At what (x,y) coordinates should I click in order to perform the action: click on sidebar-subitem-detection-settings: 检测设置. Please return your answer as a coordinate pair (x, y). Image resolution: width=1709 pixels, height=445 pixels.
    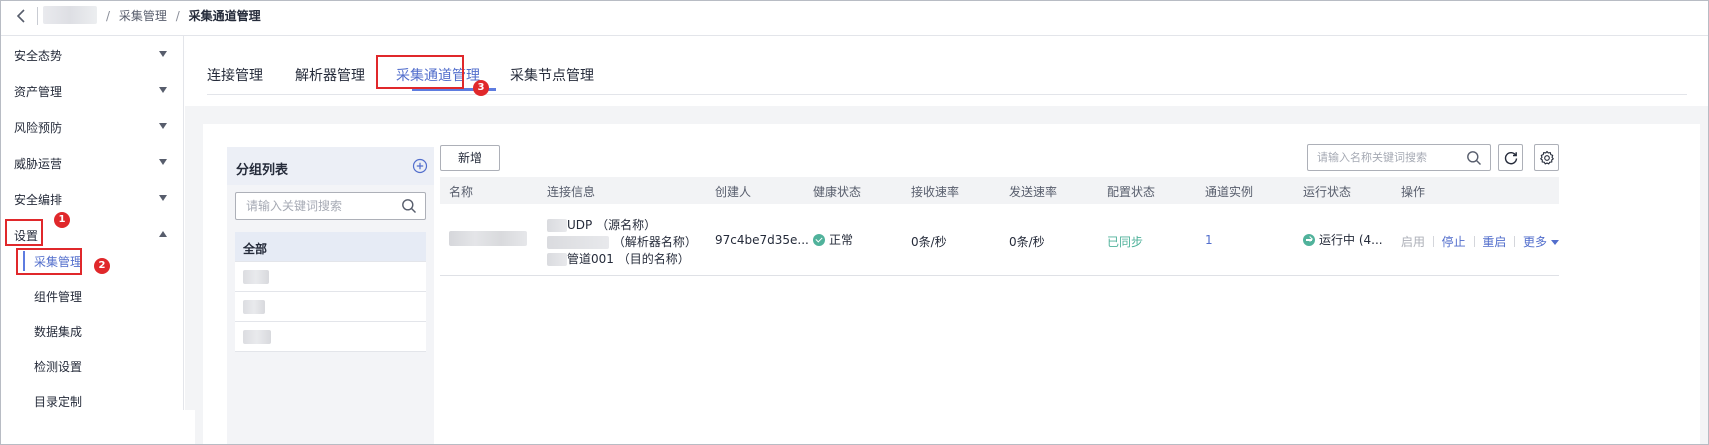
    Looking at the image, I should click on (92, 366).